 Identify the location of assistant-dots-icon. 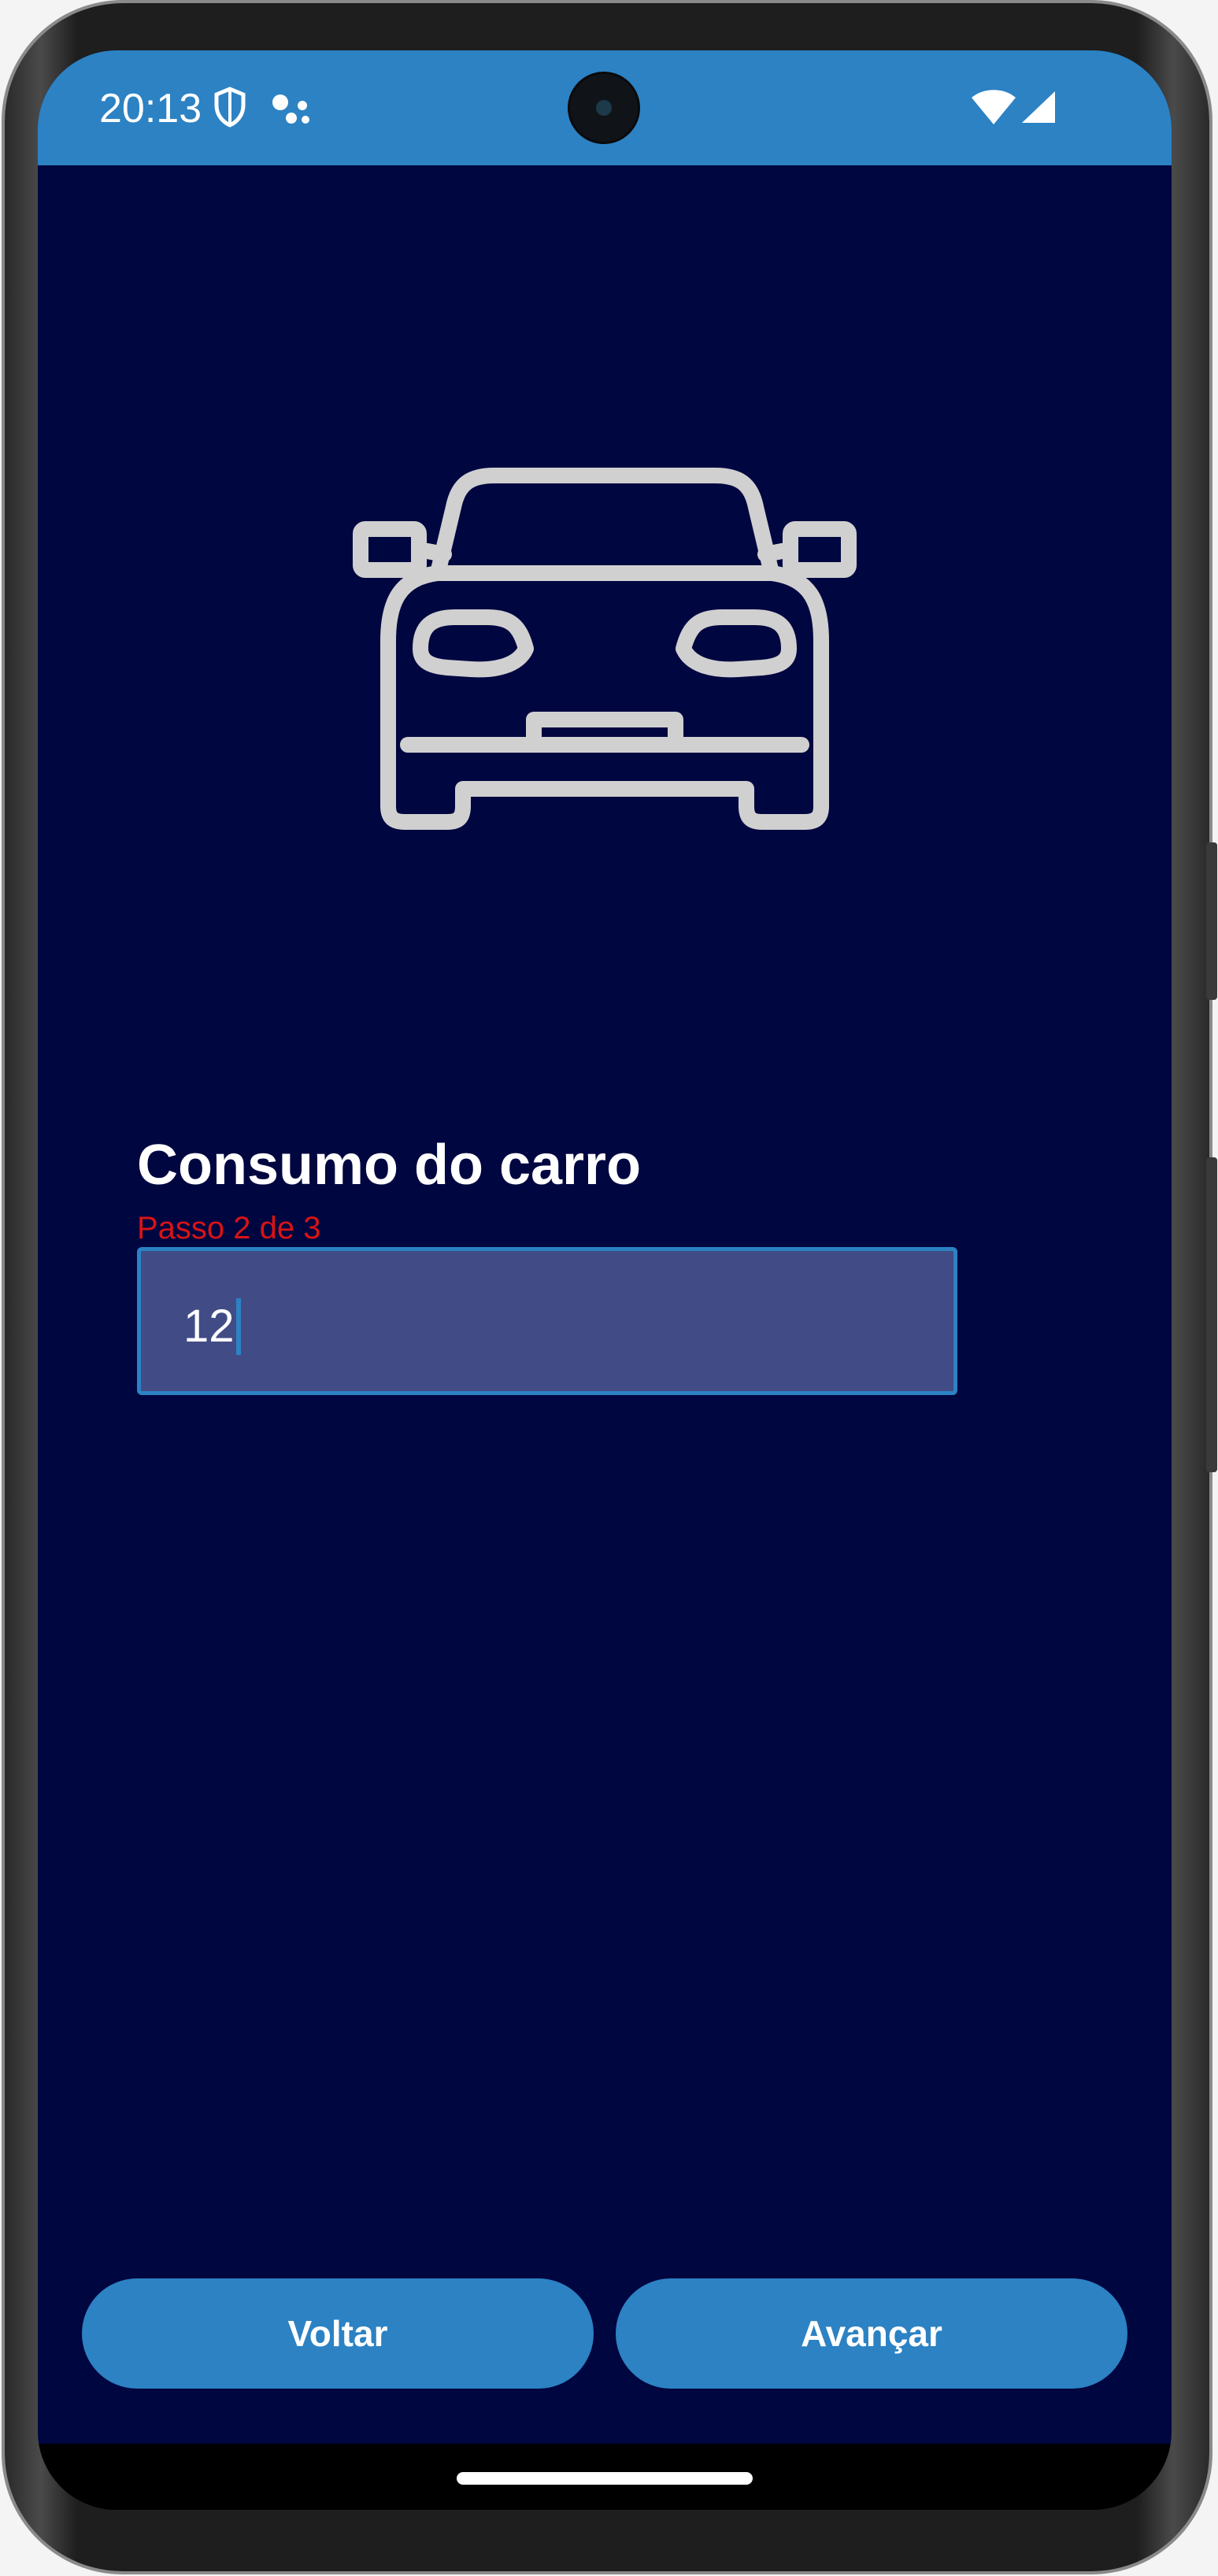
(291, 110).